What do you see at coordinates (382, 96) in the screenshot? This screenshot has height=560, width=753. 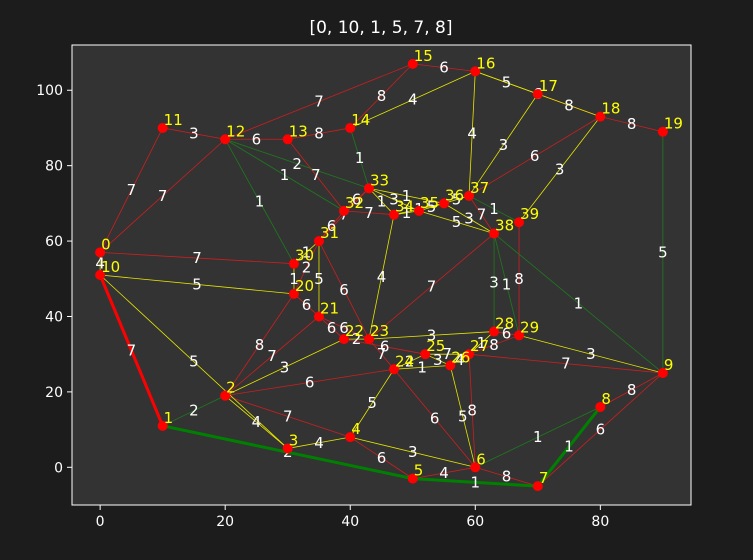 I see `edge-weight-14-15: 8` at bounding box center [382, 96].